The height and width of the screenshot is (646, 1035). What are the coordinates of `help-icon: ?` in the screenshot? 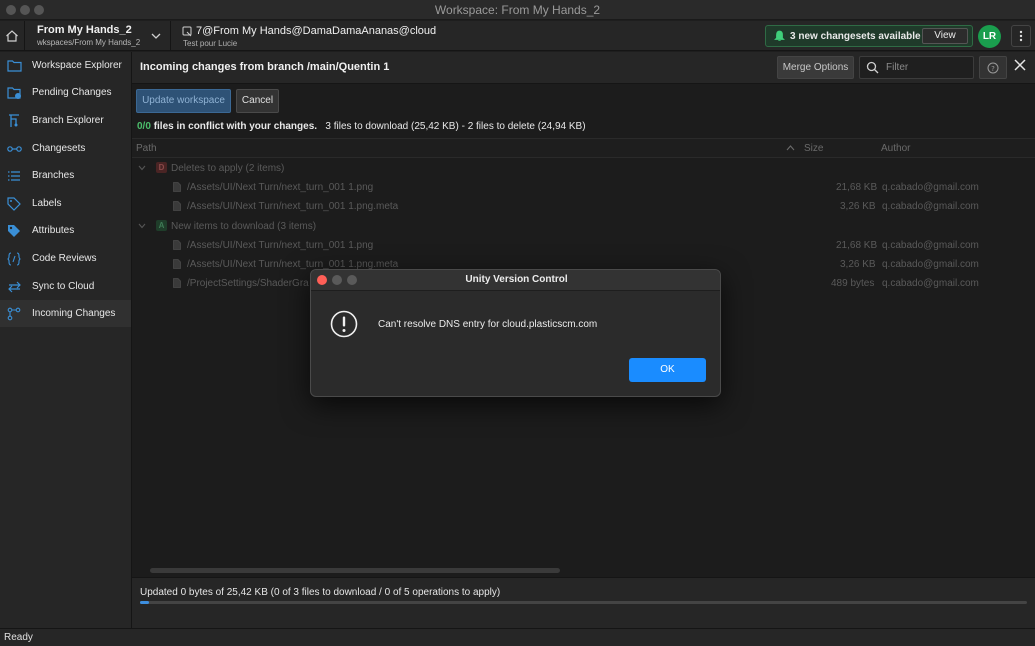 It's located at (993, 67).